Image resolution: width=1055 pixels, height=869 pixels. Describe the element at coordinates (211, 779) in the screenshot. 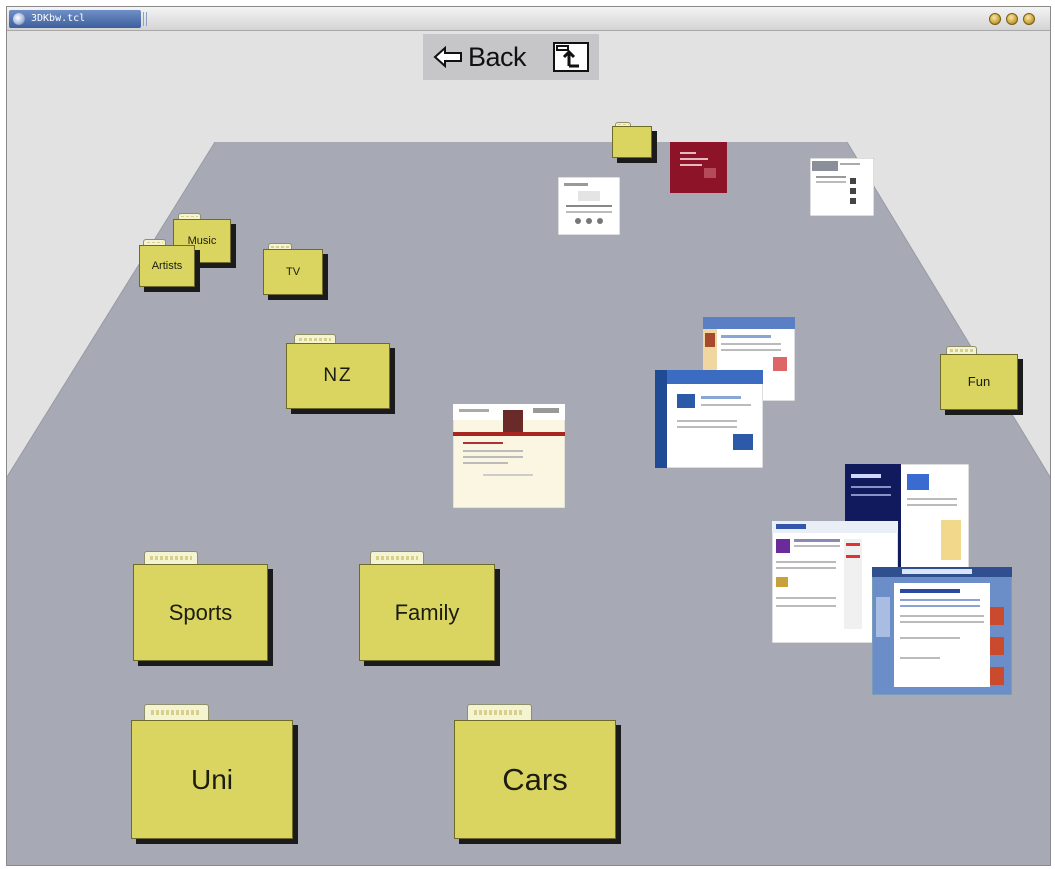

I see `folder-label: Uni` at that location.